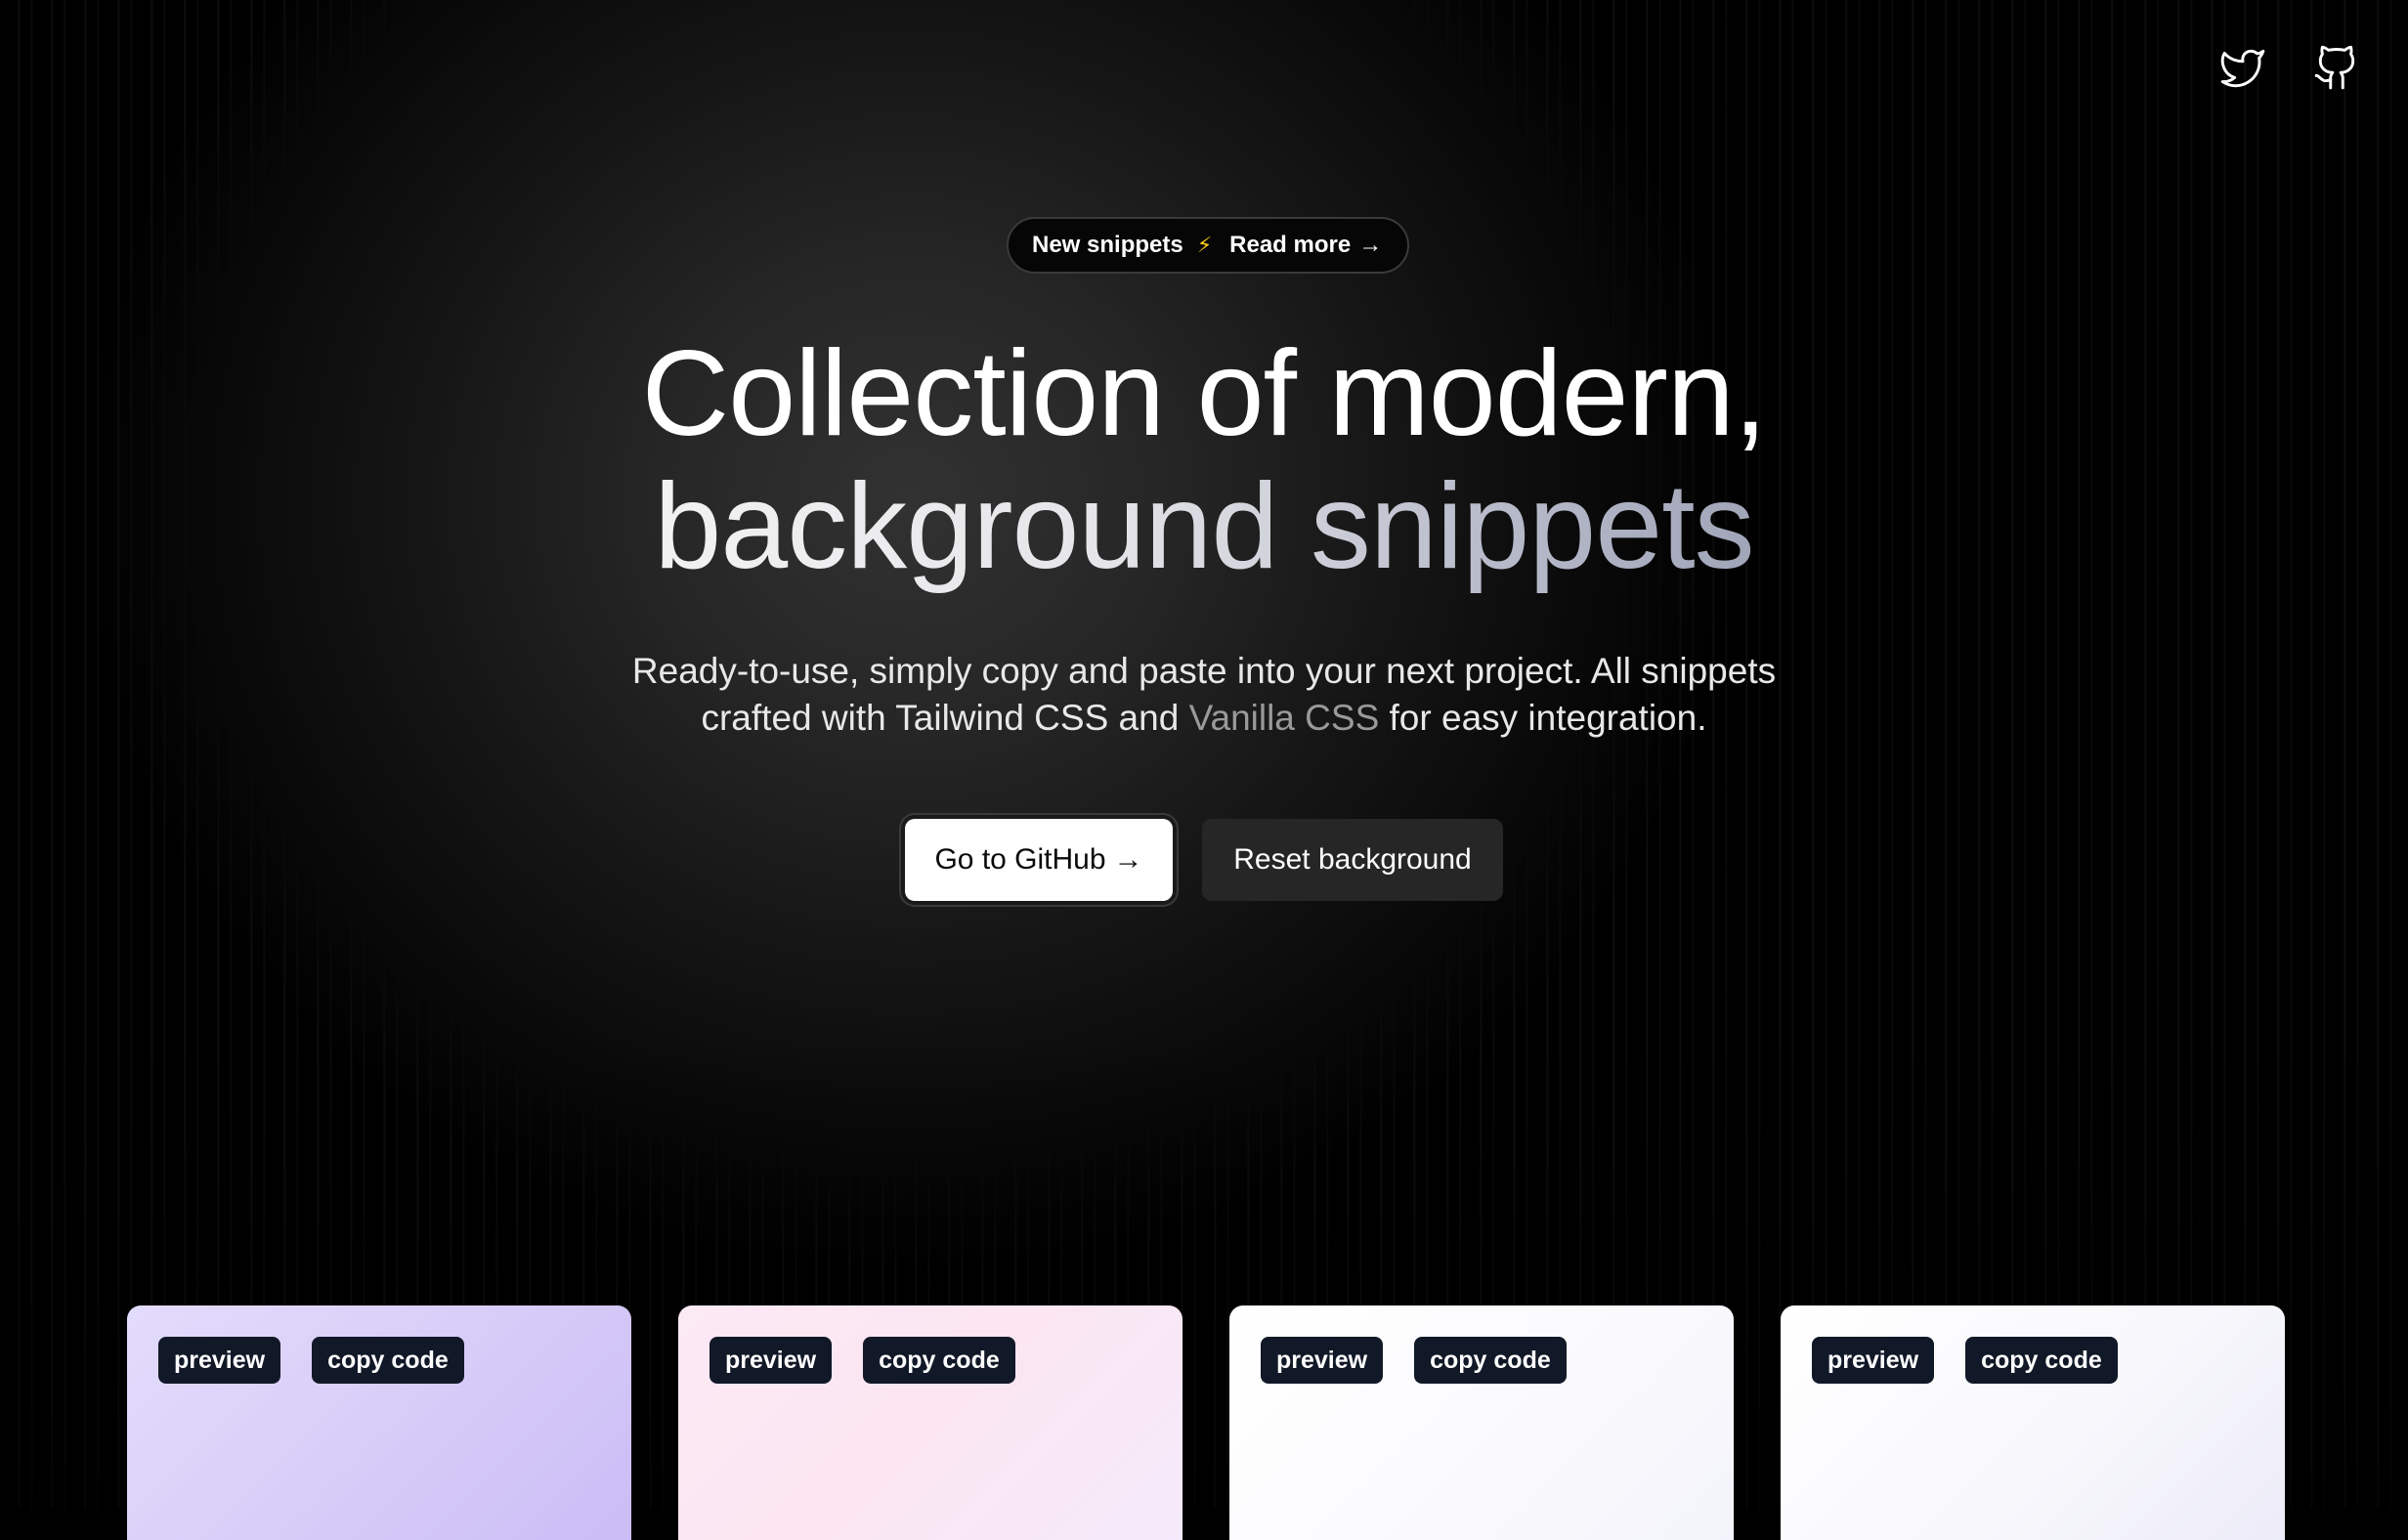  Describe the element at coordinates (2290, 67) in the screenshot. I see `social-links` at that location.